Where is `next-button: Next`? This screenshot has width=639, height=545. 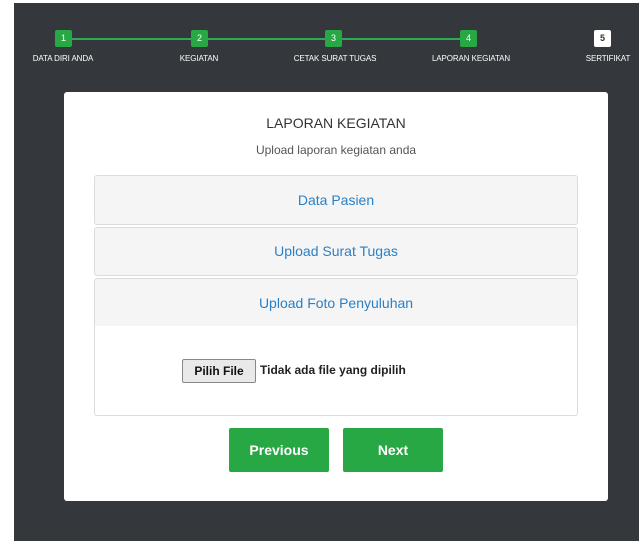
next-button: Next is located at coordinates (393, 450).